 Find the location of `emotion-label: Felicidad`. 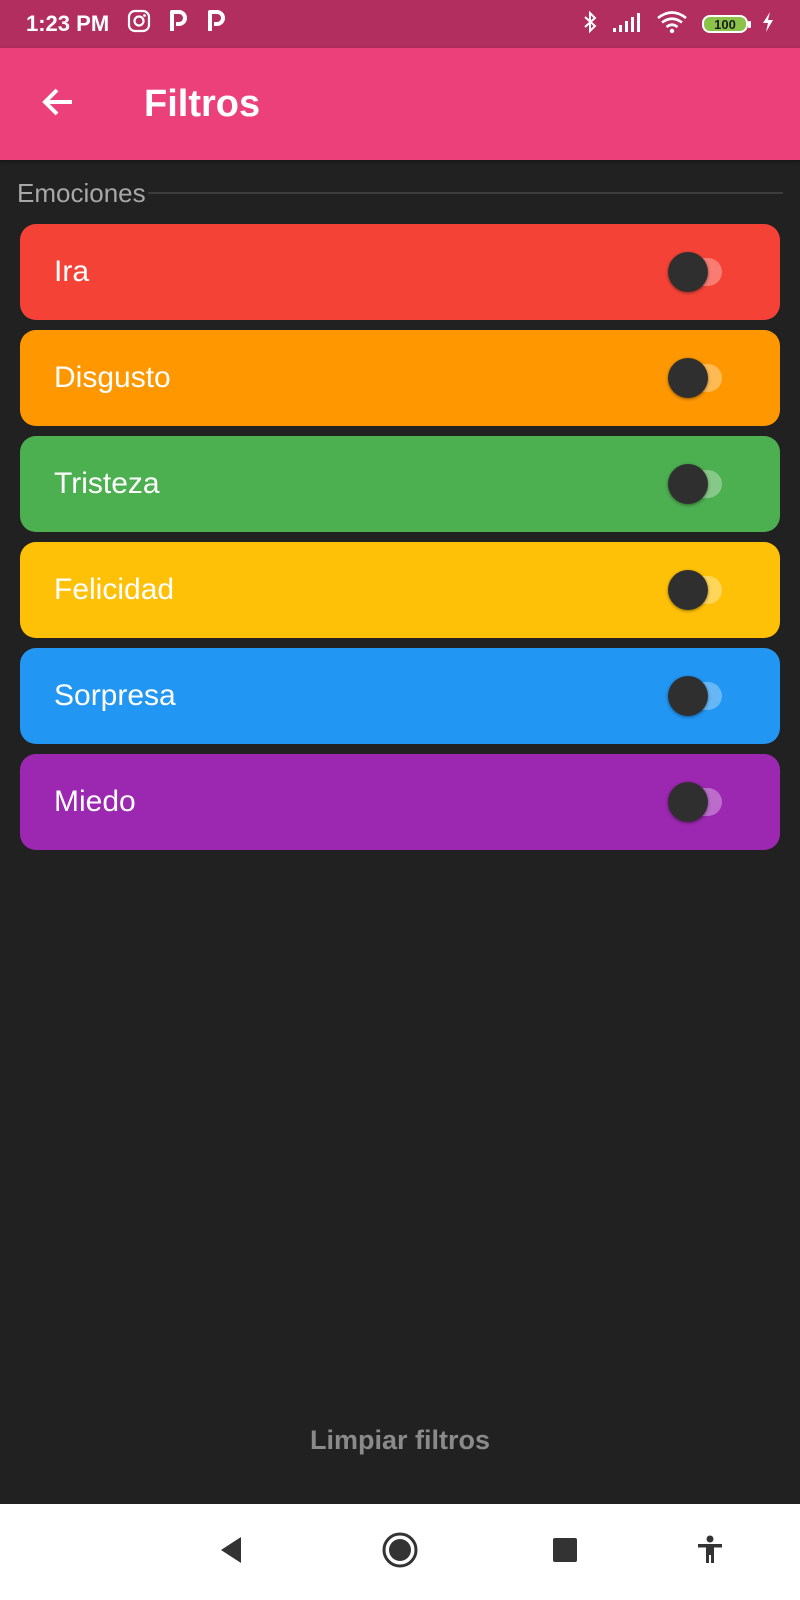

emotion-label: Felicidad is located at coordinates (114, 589).